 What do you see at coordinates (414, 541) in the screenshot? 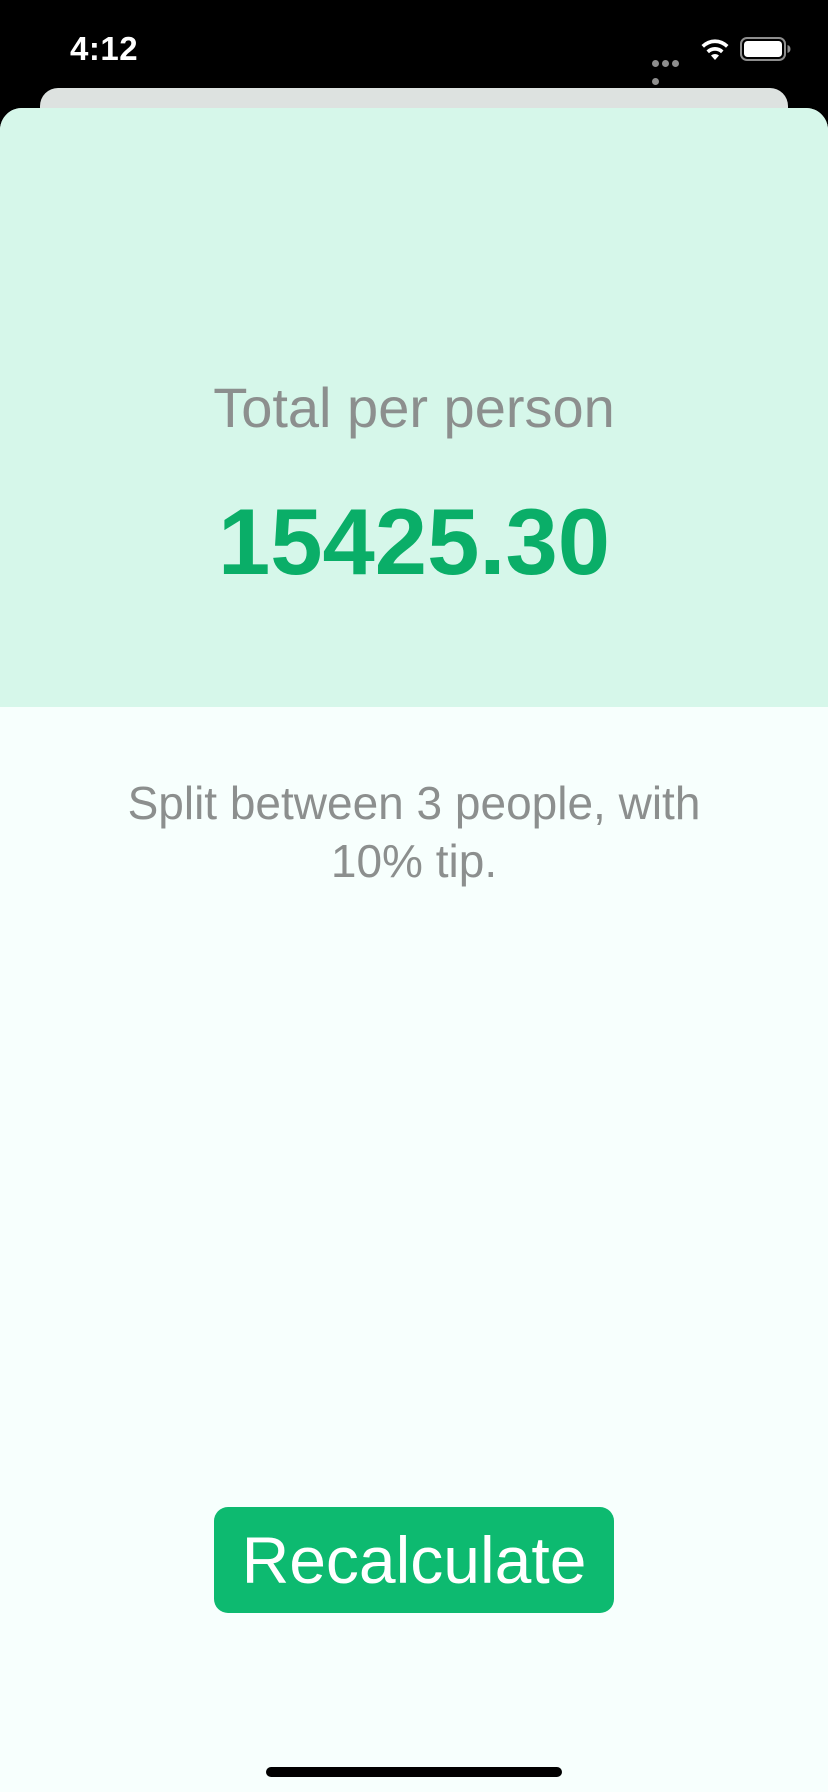
I see `total-per-person-value: 15425.30` at bounding box center [414, 541].